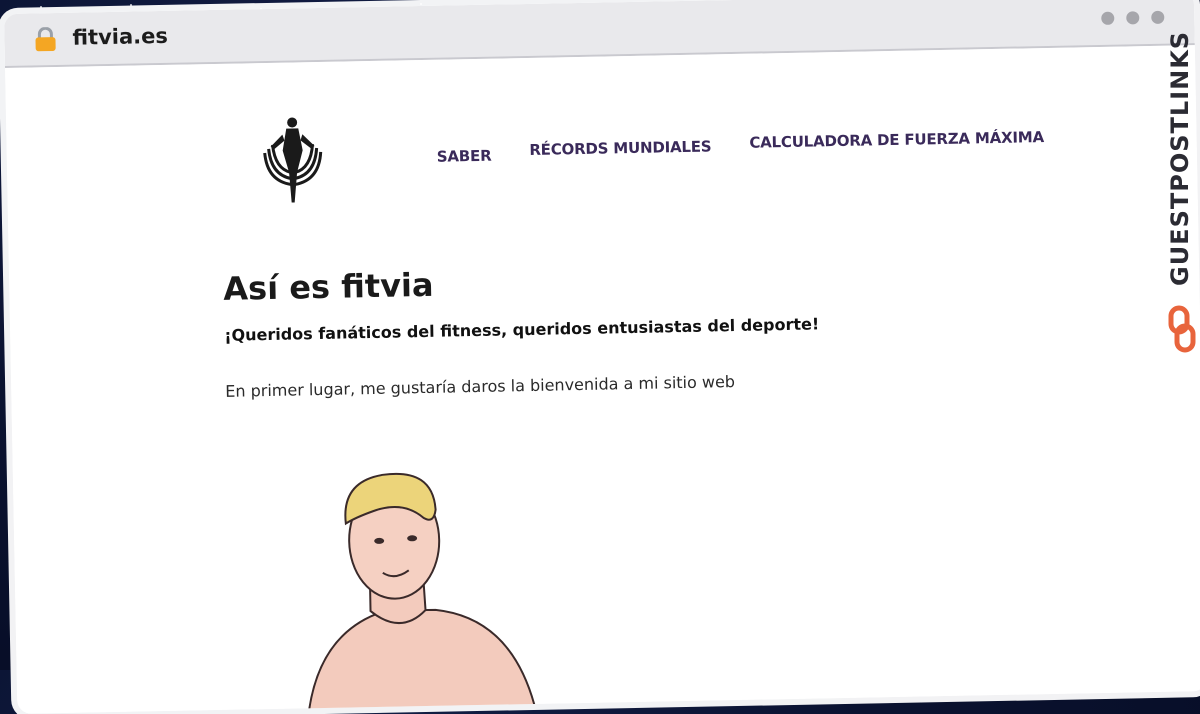 The width and height of the screenshot is (1200, 714). I want to click on man-illustration, so click(422, 593).